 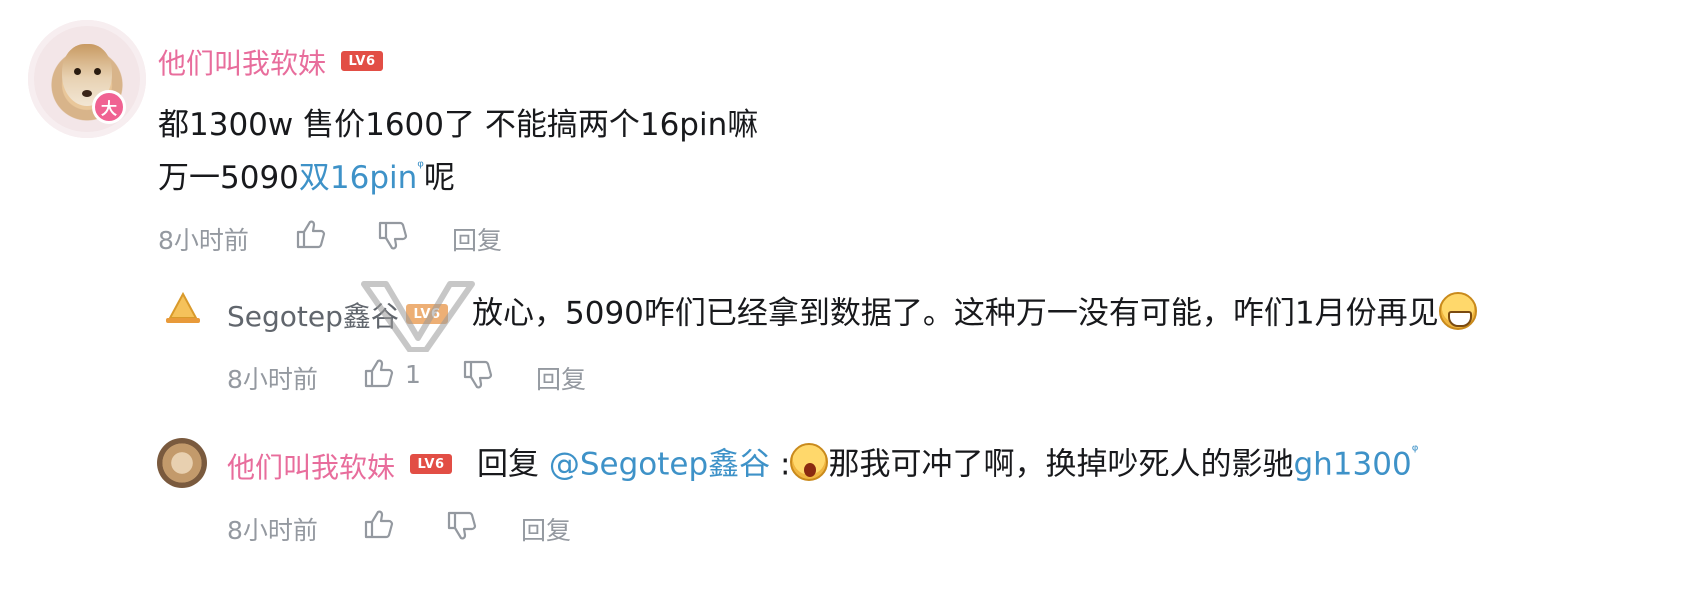 What do you see at coordinates (77, 71) in the screenshot?
I see `eye-left` at bounding box center [77, 71].